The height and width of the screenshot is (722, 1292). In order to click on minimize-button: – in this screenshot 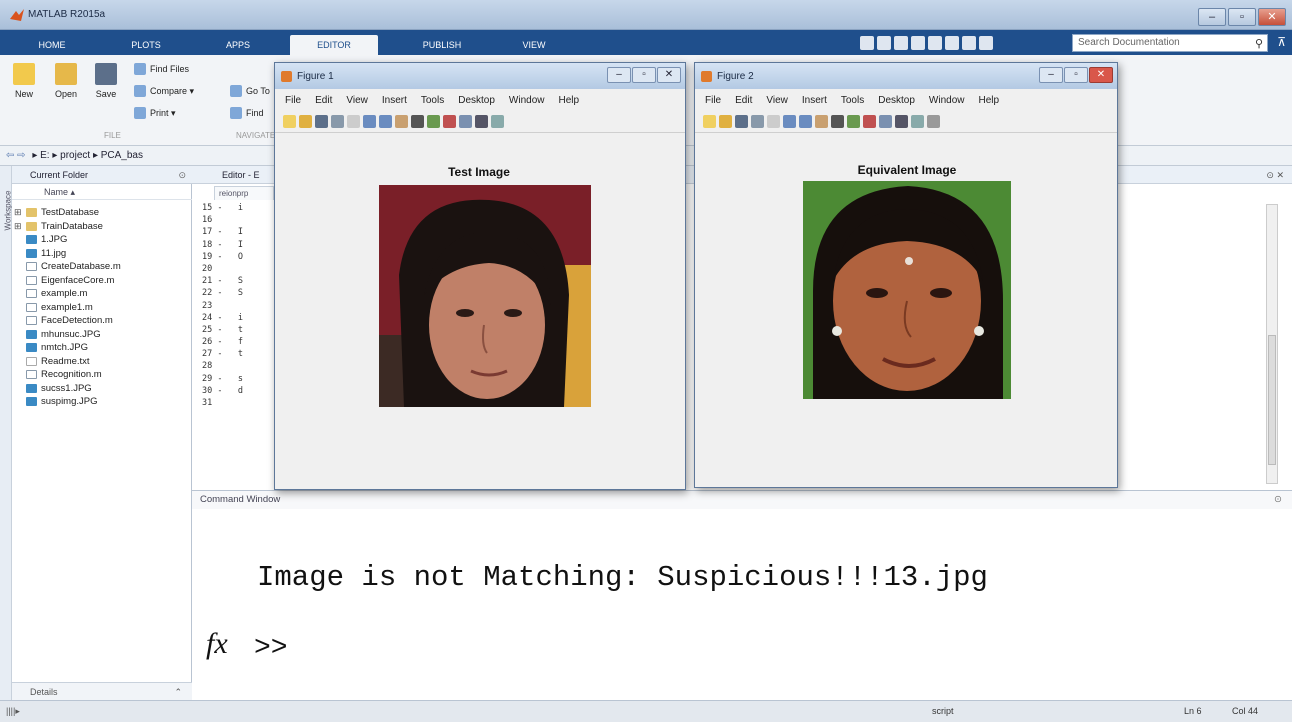, I will do `click(1212, 17)`.